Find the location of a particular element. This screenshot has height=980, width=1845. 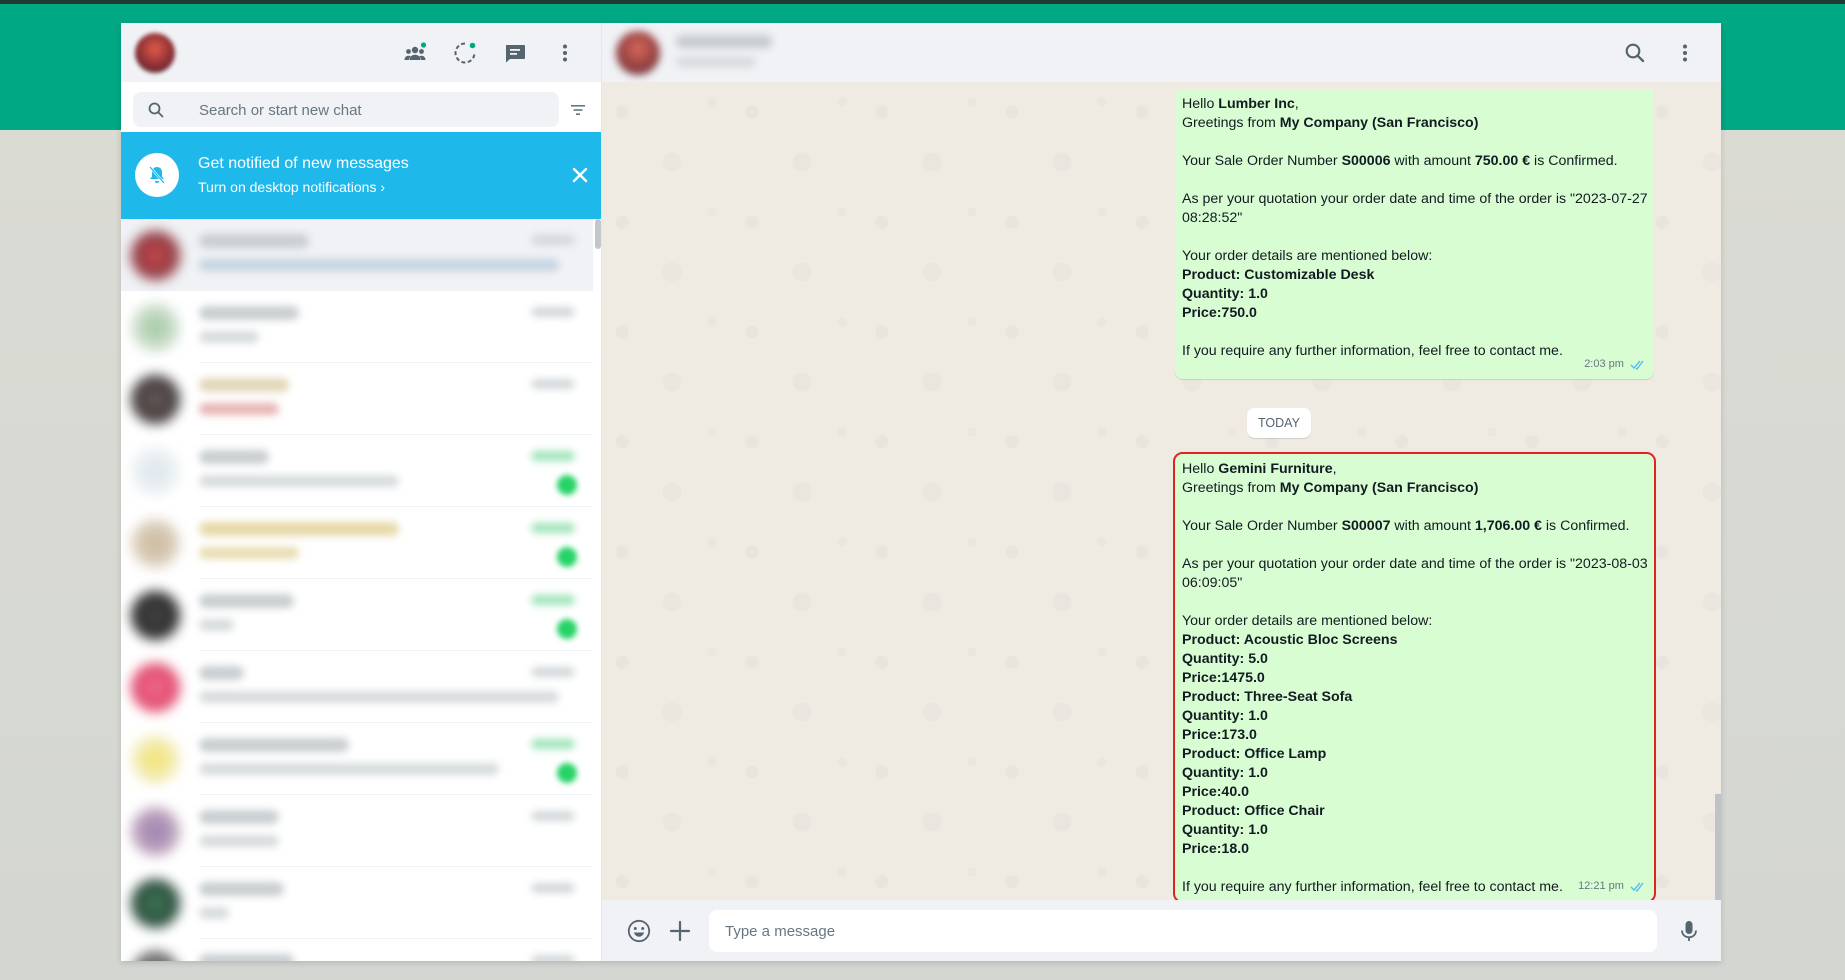

message-bold-text: Price:40.0 is located at coordinates (1216, 792).